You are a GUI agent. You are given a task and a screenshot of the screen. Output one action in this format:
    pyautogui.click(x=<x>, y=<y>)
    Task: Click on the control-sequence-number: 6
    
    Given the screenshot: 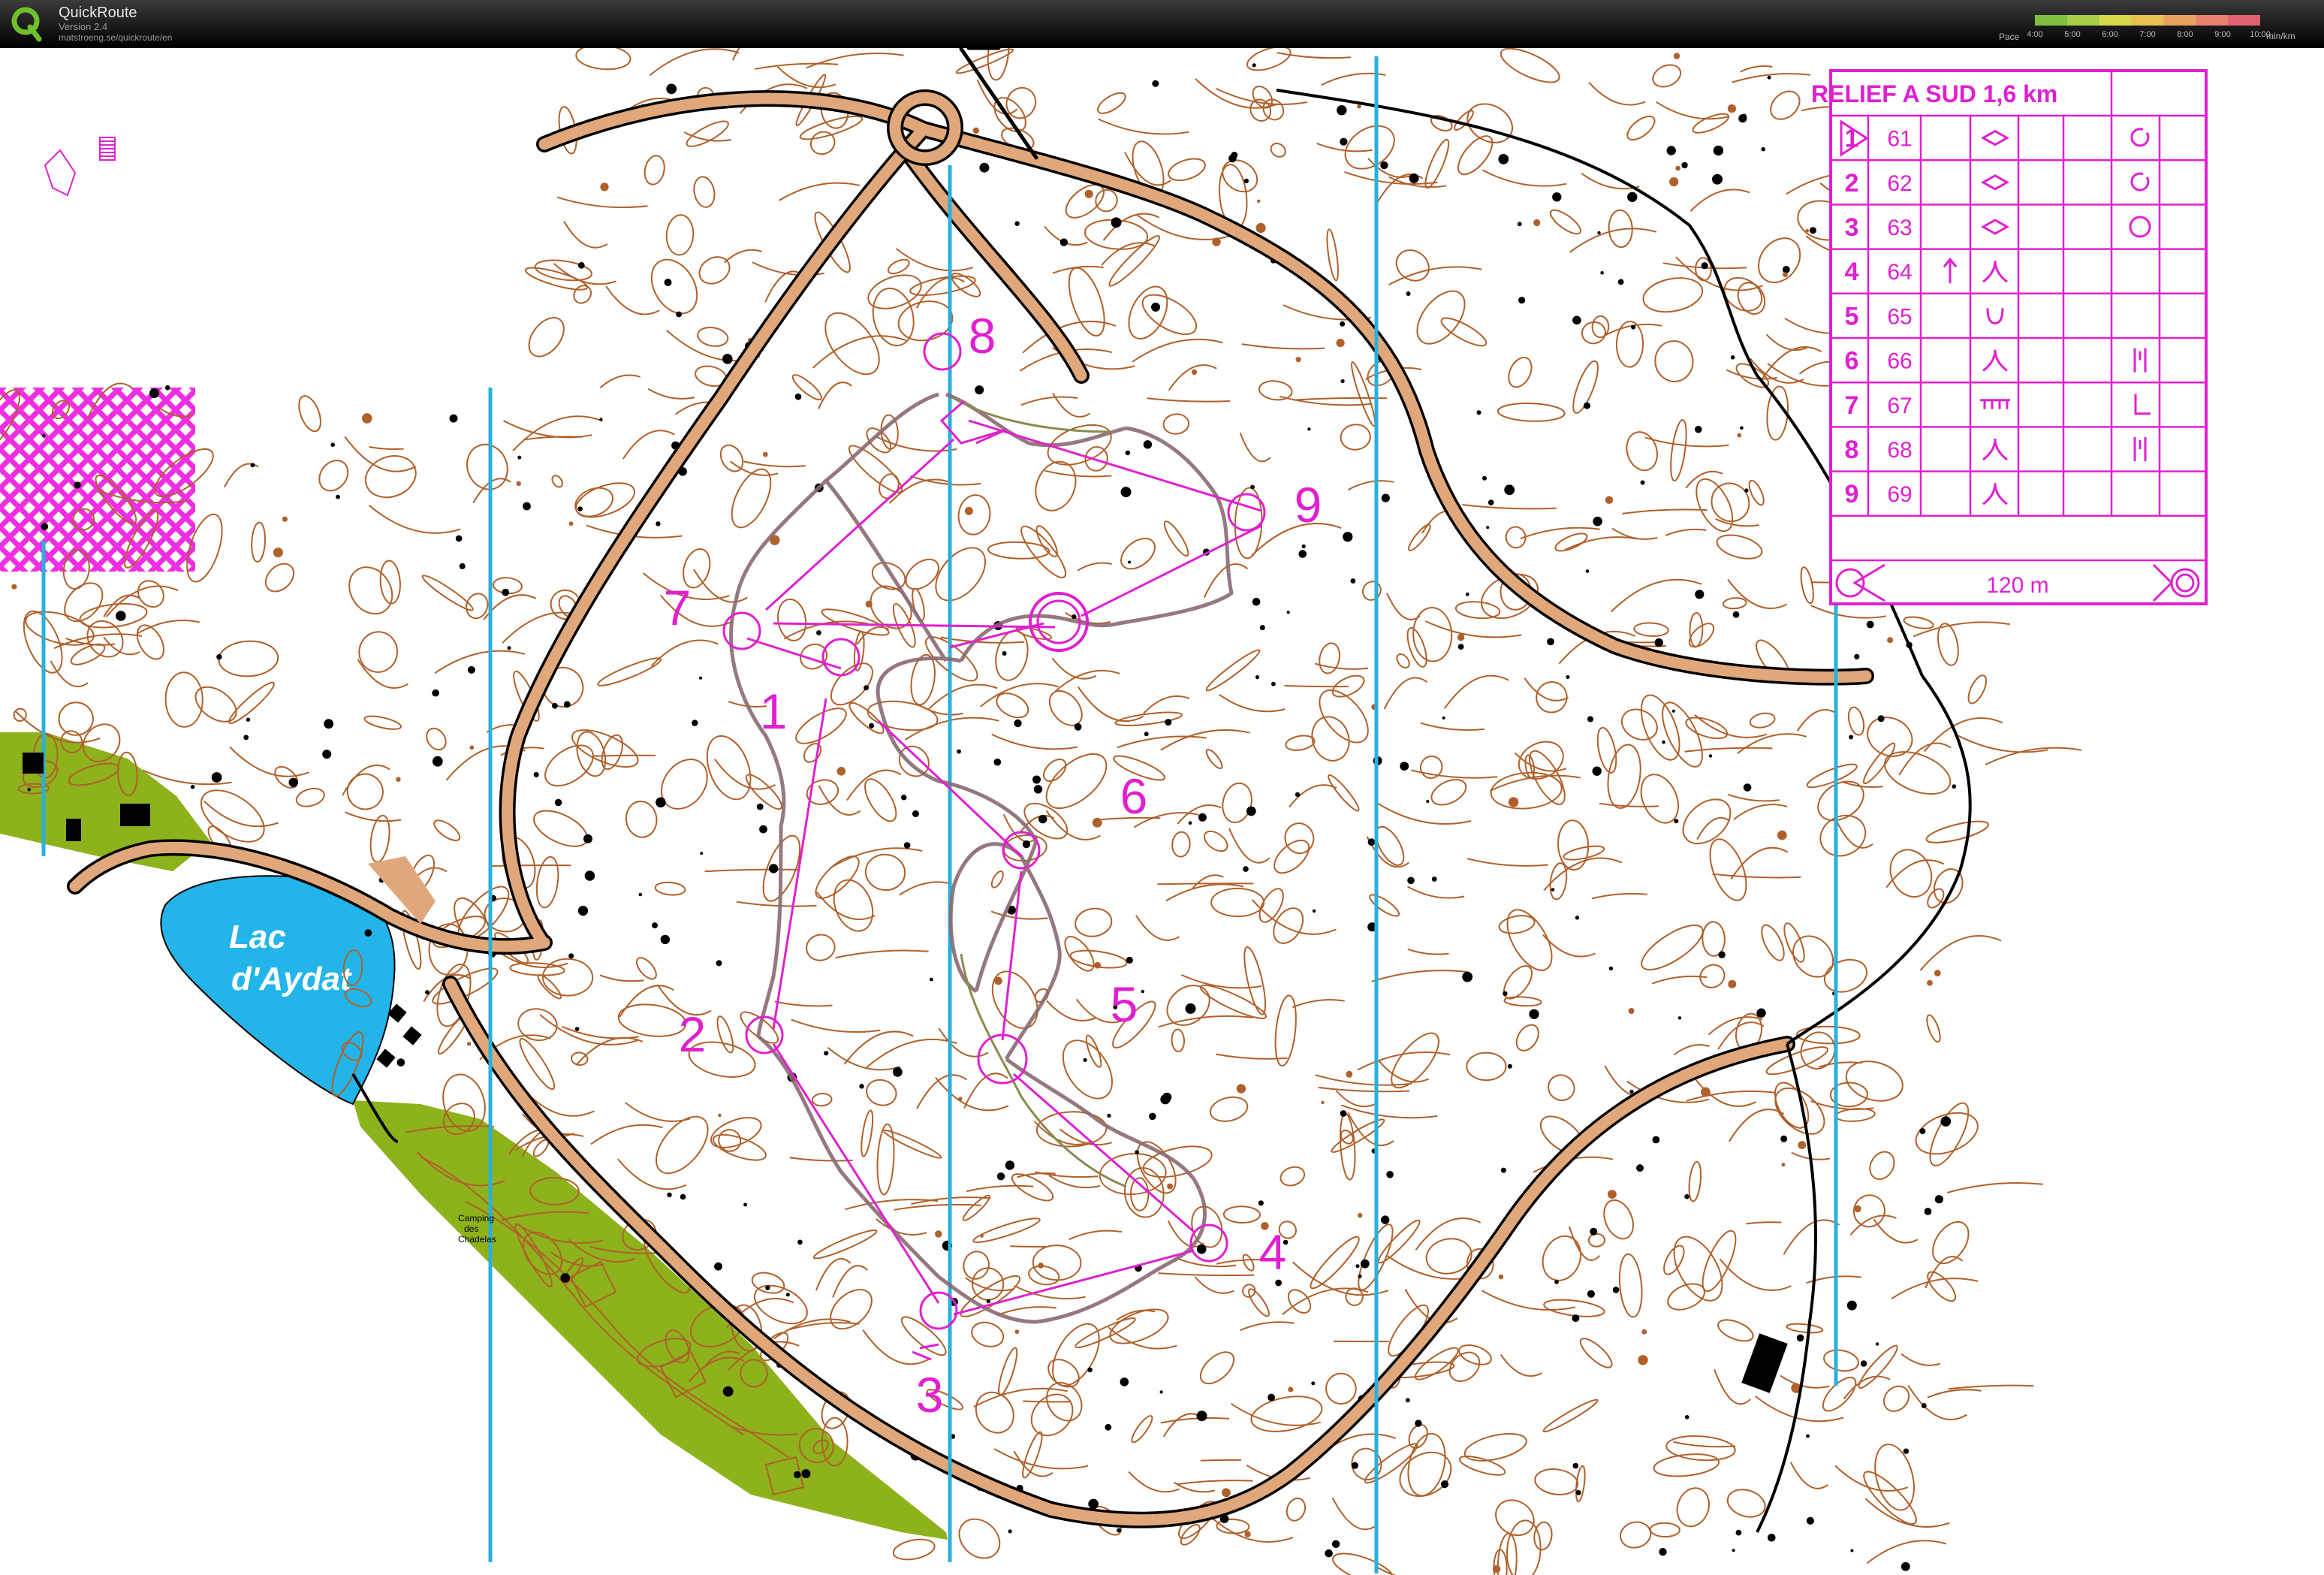 What is the action you would take?
    pyautogui.click(x=1852, y=361)
    